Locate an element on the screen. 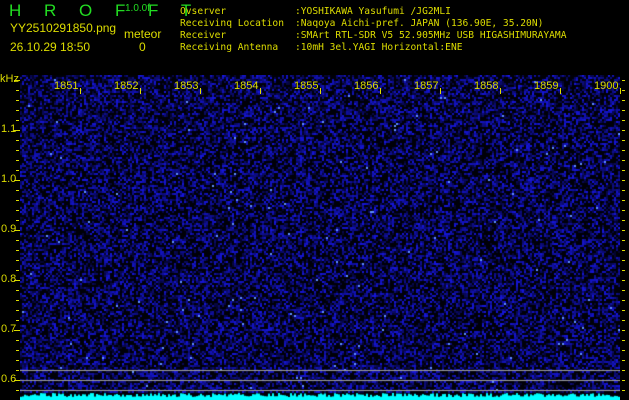  x-tick-label: 1859 is located at coordinates (546, 86).